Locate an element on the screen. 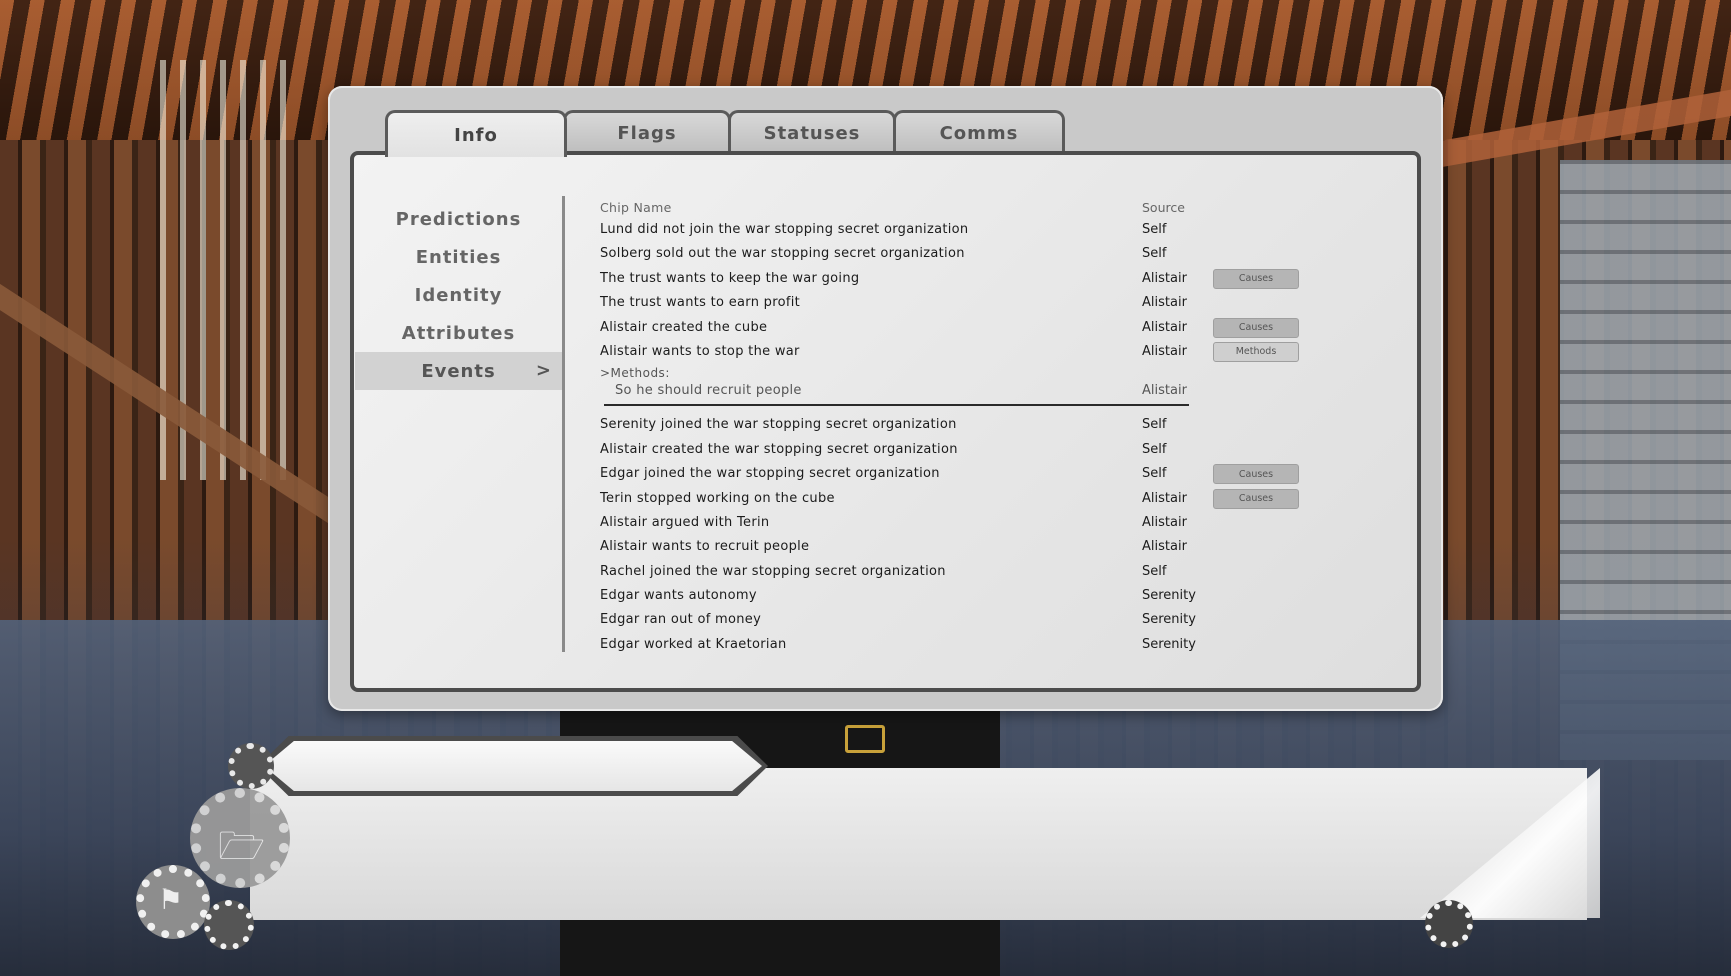 Image resolution: width=1731 pixels, height=976 pixels. chip-name: Edgar worked at Kraetorian is located at coordinates (693, 644).